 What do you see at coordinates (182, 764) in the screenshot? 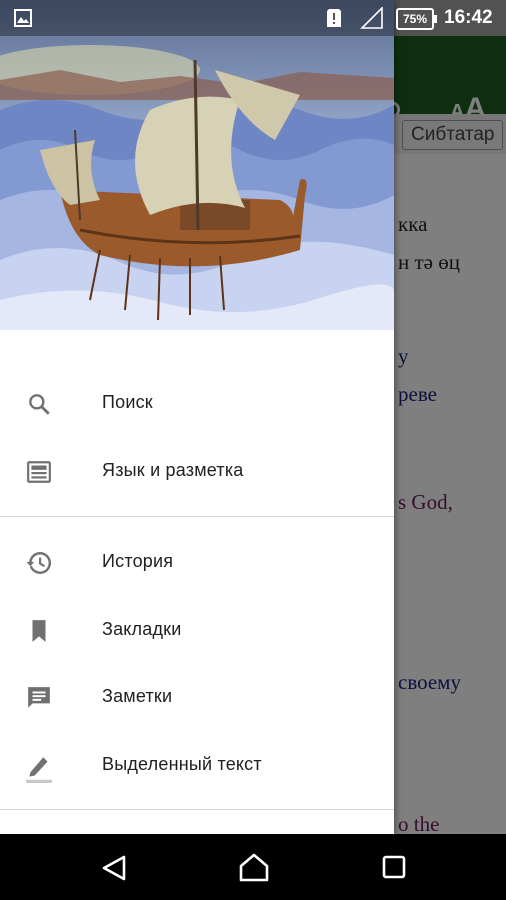
I see `menu-item-label: Выделенный текст` at bounding box center [182, 764].